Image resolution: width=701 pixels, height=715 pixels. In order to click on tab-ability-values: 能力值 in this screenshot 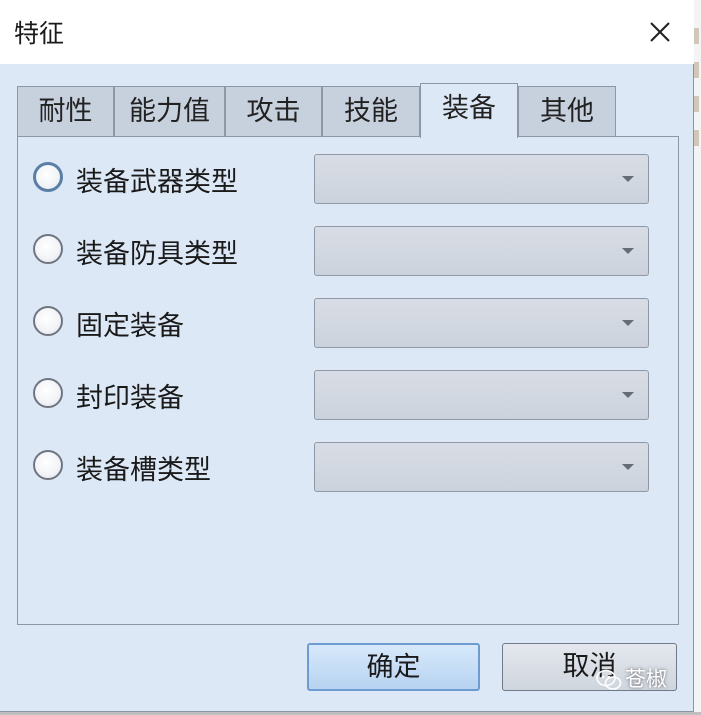, I will do `click(169, 111)`.